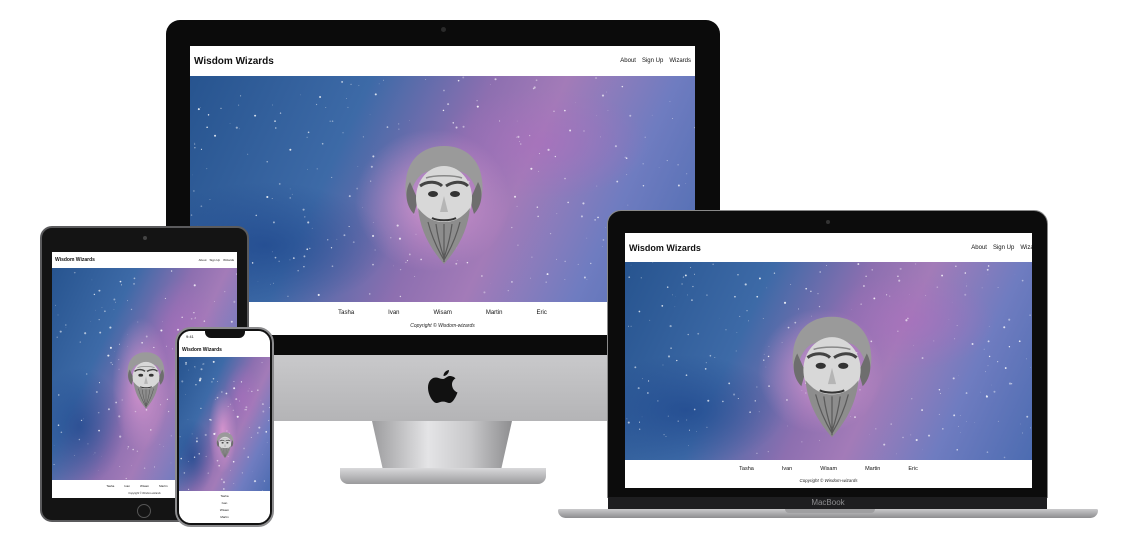  What do you see at coordinates (442, 446) in the screenshot?
I see `imac-stand-neck` at bounding box center [442, 446].